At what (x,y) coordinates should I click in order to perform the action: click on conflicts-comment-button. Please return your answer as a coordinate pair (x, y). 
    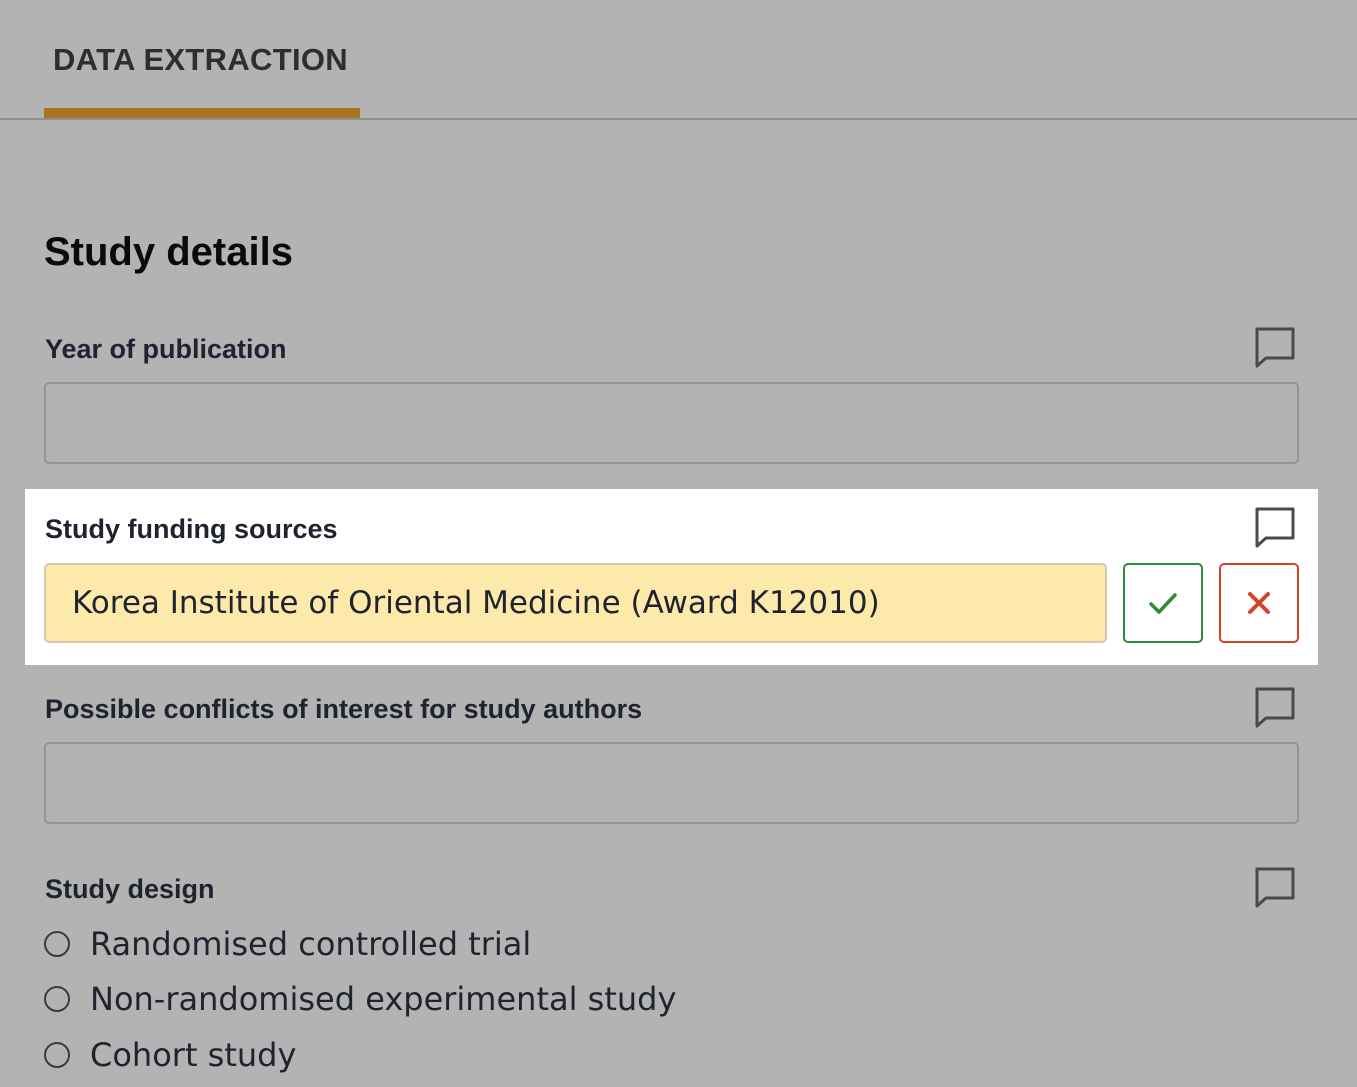
    Looking at the image, I should click on (1275, 708).